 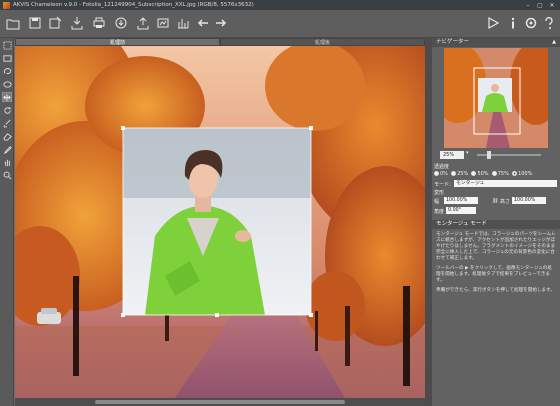 I want to click on eyedropper-icon, so click(x=7, y=149).